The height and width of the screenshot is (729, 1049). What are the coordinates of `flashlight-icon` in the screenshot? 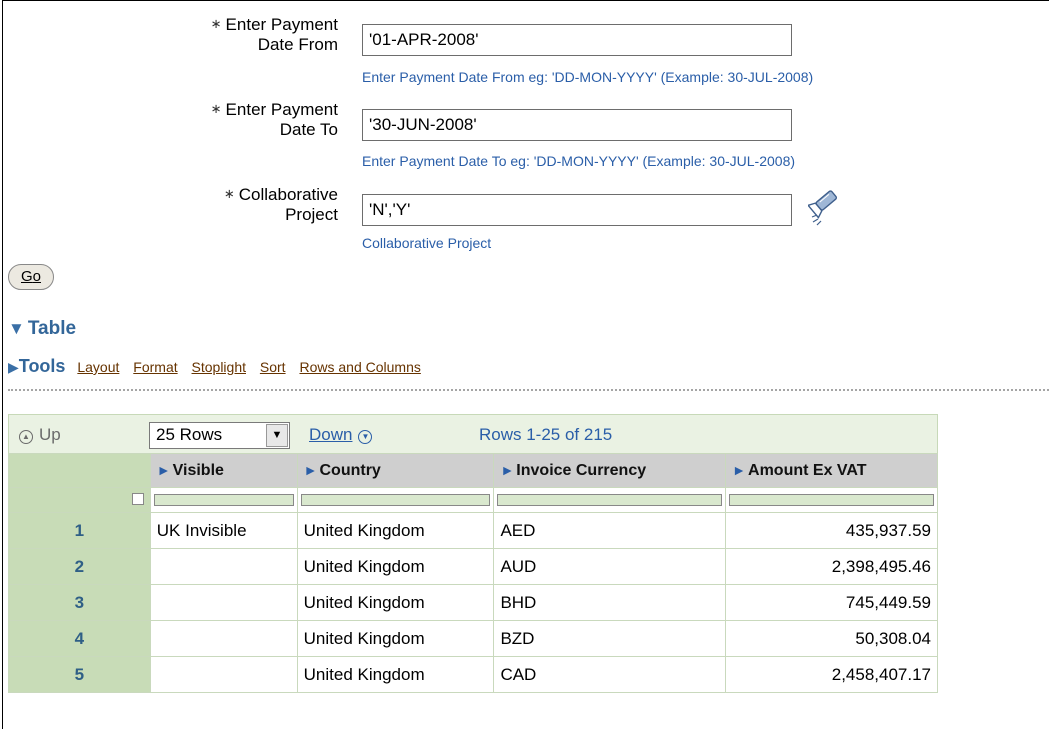 It's located at (828, 212).